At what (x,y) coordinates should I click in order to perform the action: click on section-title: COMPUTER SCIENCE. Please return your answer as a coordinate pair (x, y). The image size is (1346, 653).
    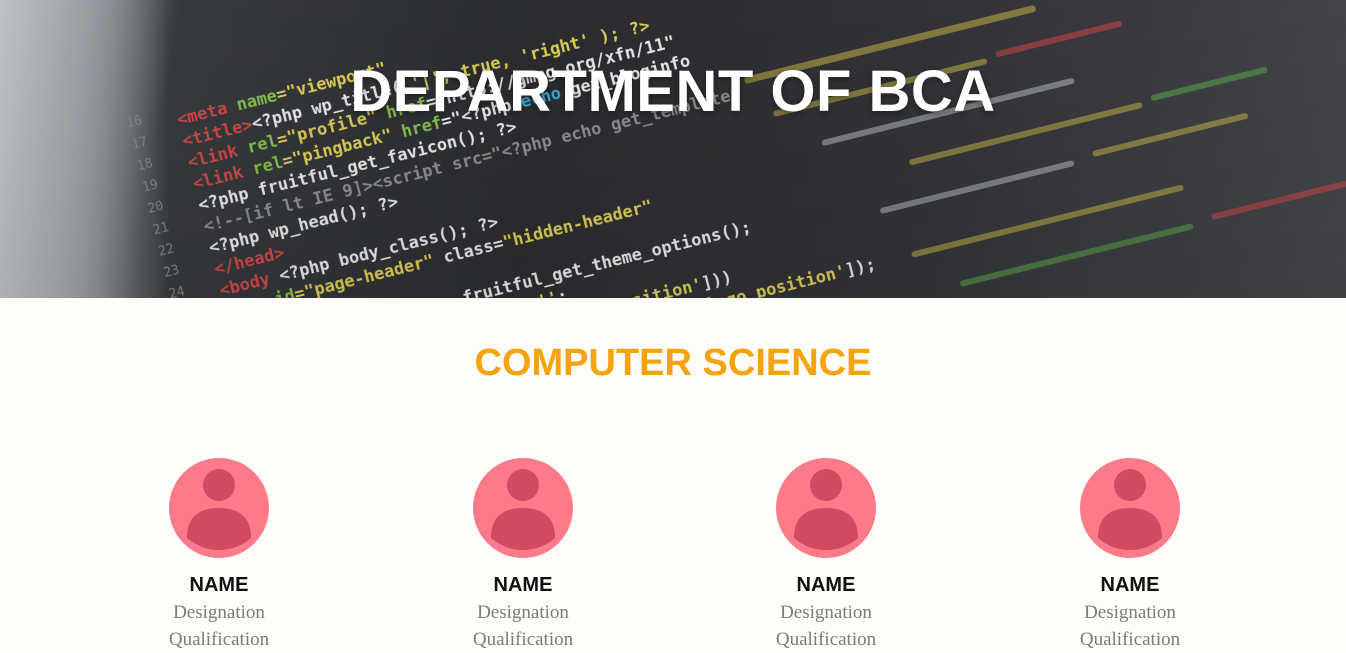
    Looking at the image, I should click on (673, 363).